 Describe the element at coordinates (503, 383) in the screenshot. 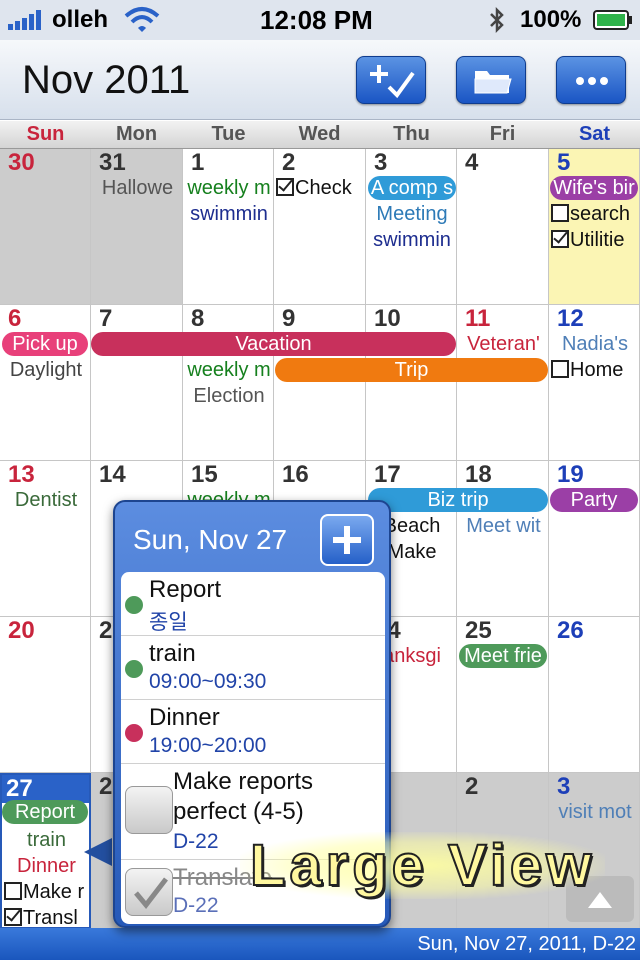

I see `day-cell: 11 Veteran'` at that location.